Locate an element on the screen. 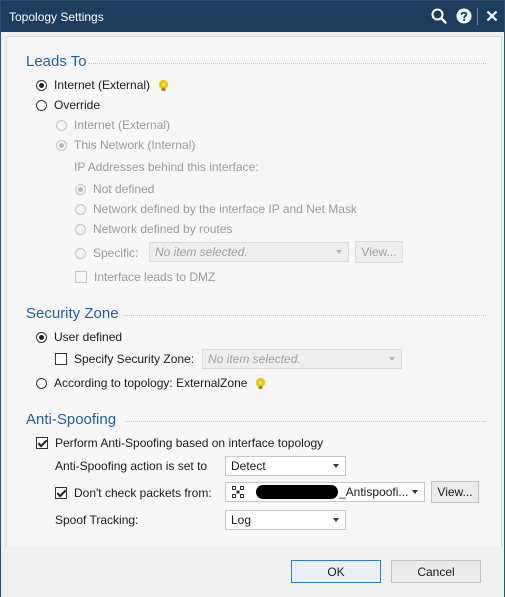 This screenshot has height=597, width=505. according-topology-label: According to topology: ExternalZone is located at coordinates (151, 383).